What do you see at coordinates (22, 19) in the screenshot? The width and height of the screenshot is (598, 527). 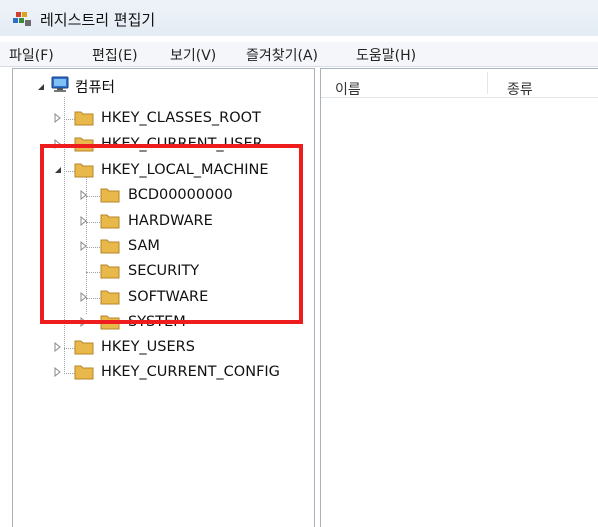 I see `registry-editor-icon` at bounding box center [22, 19].